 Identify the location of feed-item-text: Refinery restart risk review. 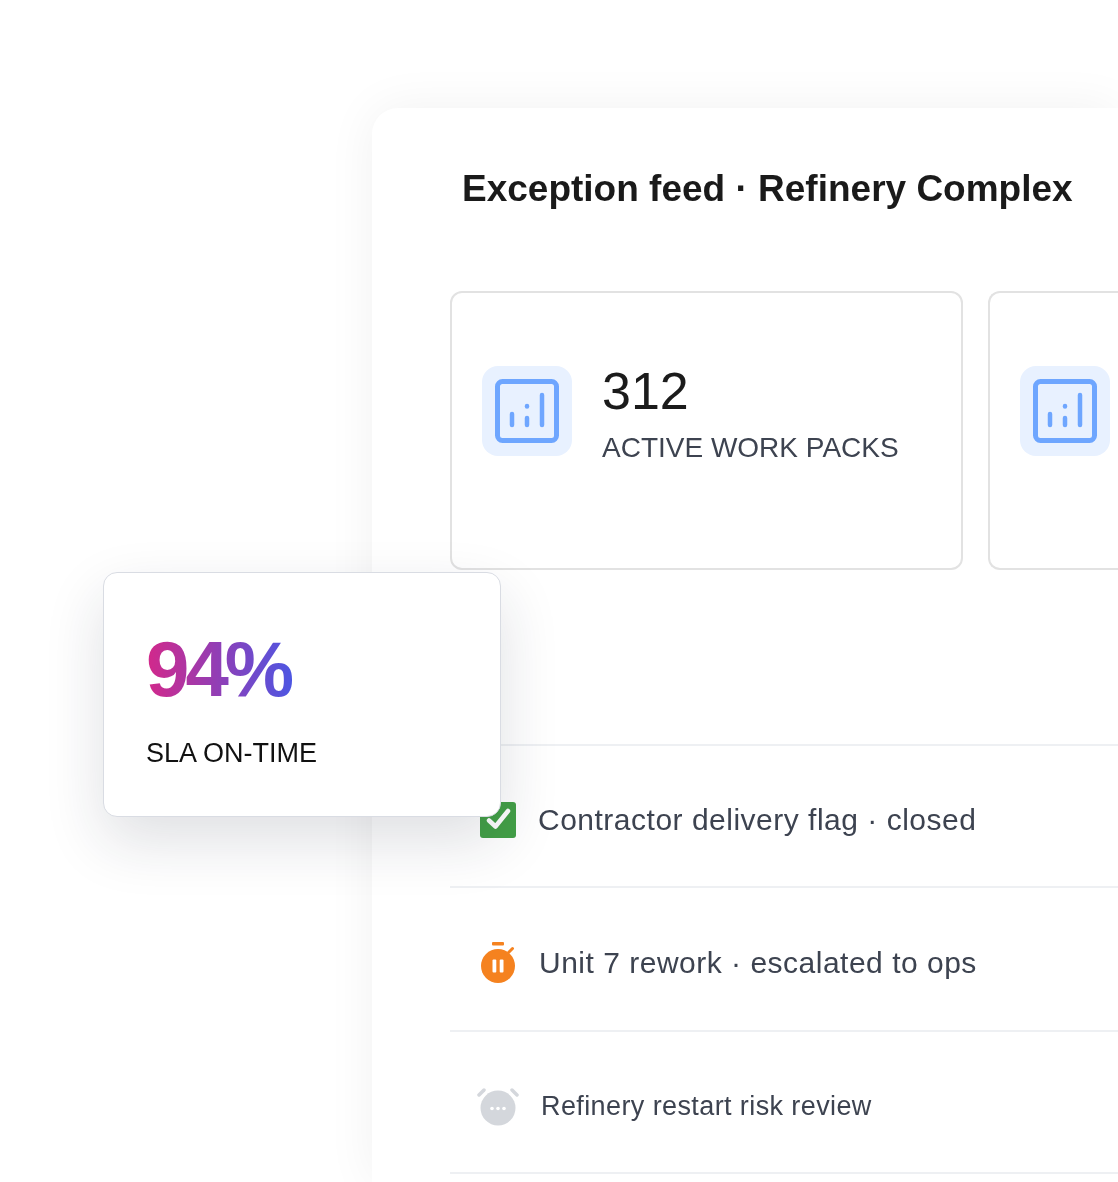
(706, 1106).